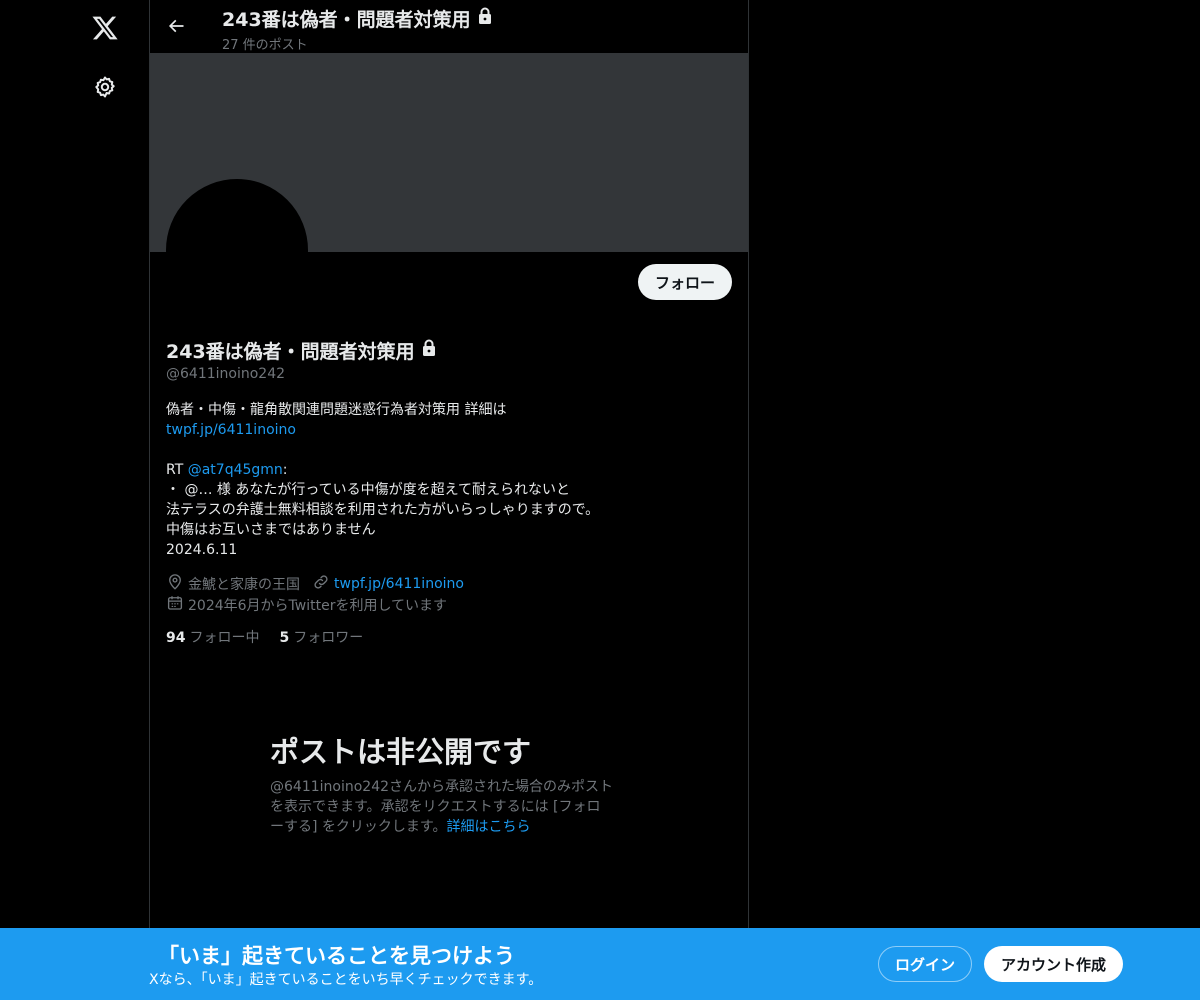 The width and height of the screenshot is (1200, 1000). I want to click on signup-prompt-title: 「いま」起きていることを見つけよう, so click(336, 956).